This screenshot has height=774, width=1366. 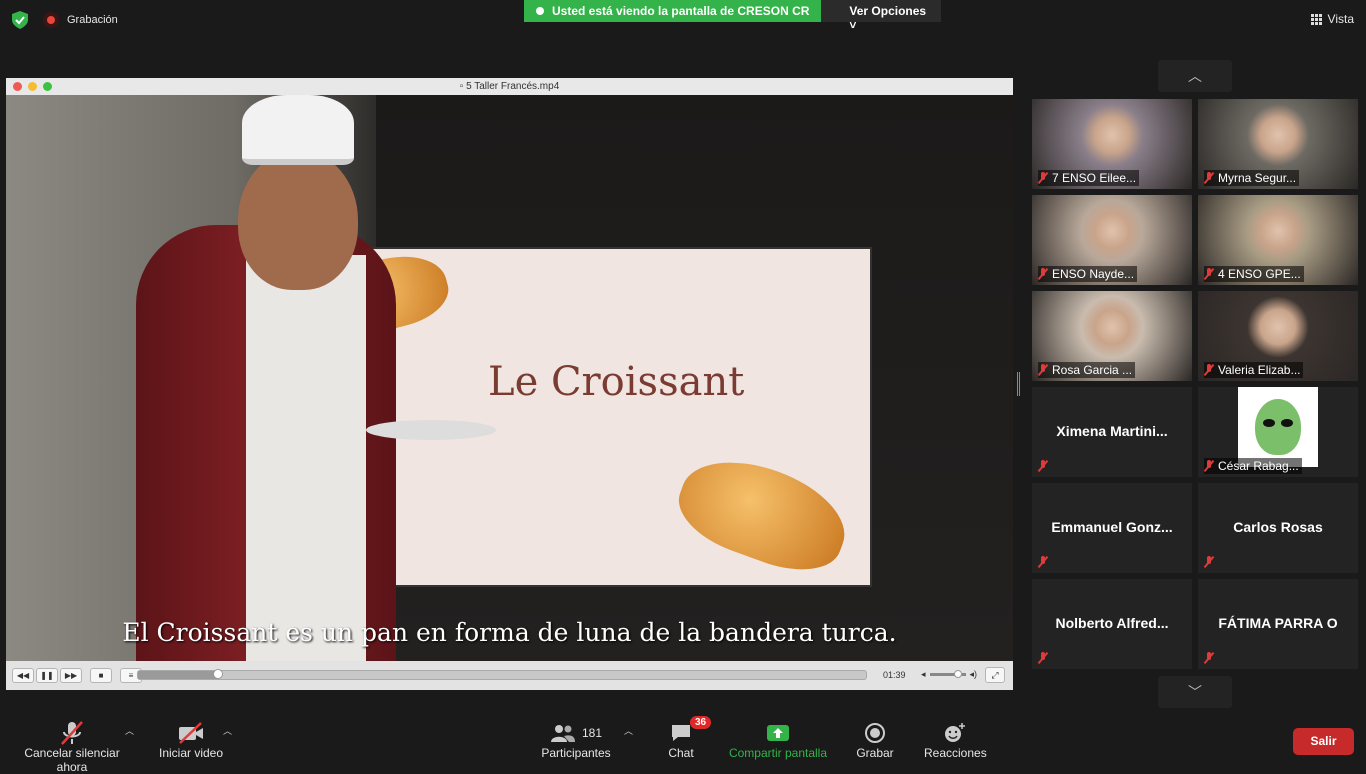 I want to click on maximize-window-button, so click(x=47, y=86).